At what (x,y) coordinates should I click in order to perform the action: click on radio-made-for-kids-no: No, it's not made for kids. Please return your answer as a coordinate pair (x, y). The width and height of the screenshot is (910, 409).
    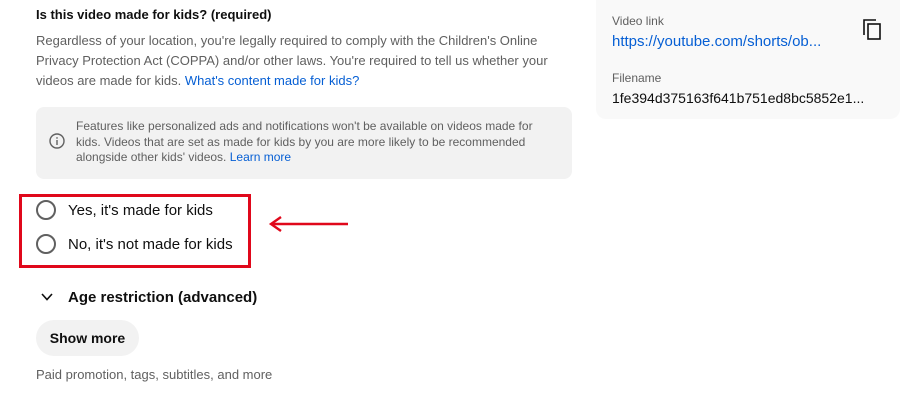
    Looking at the image, I should click on (134, 244).